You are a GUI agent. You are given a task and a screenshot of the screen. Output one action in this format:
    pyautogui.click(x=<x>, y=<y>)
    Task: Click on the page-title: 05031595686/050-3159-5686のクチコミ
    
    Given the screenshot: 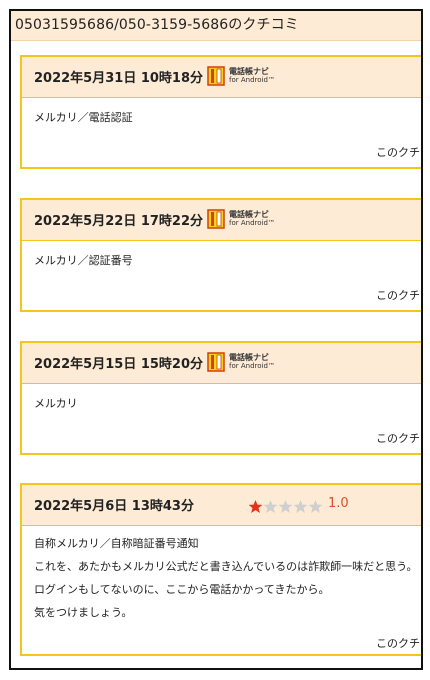 What is the action you would take?
    pyautogui.click(x=157, y=25)
    